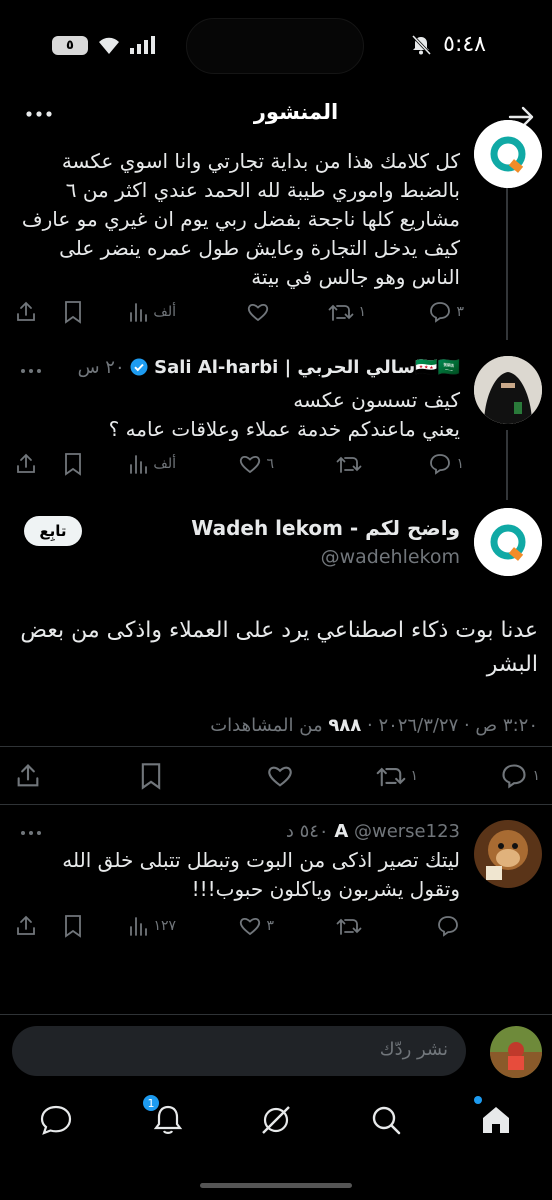  Describe the element at coordinates (345, 725) in the screenshot. I see `views-count: ٩٨٨` at that location.